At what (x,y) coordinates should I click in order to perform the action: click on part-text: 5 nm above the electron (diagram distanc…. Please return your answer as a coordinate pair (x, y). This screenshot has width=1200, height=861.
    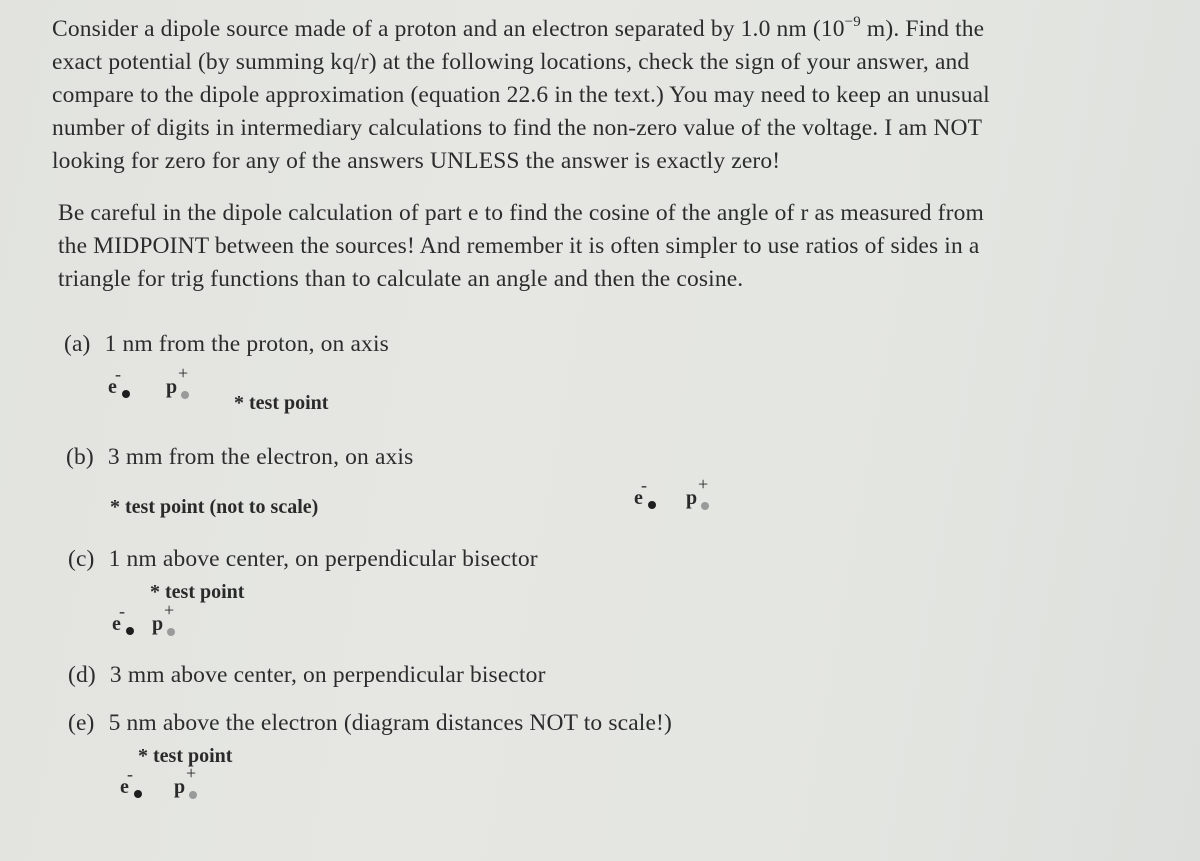
    Looking at the image, I should click on (390, 723).